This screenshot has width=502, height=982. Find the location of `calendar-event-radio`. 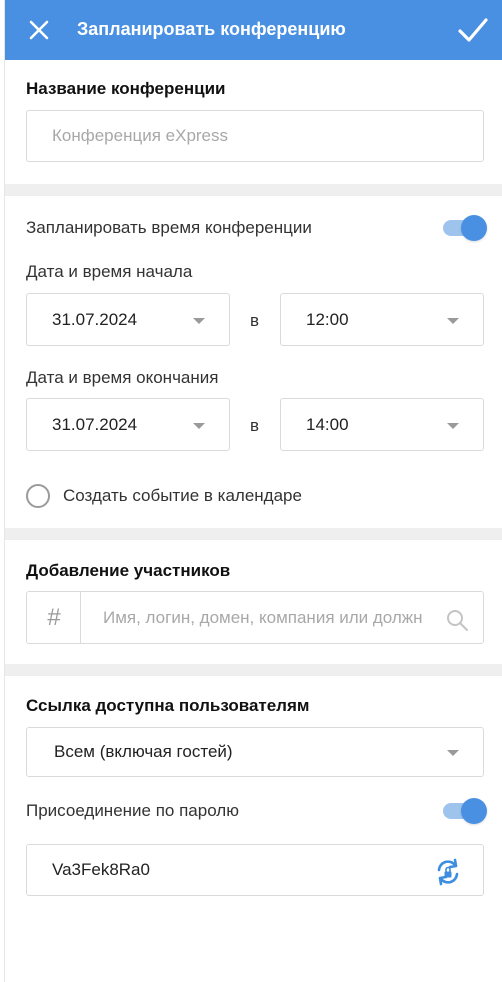

calendar-event-radio is located at coordinates (38, 496).